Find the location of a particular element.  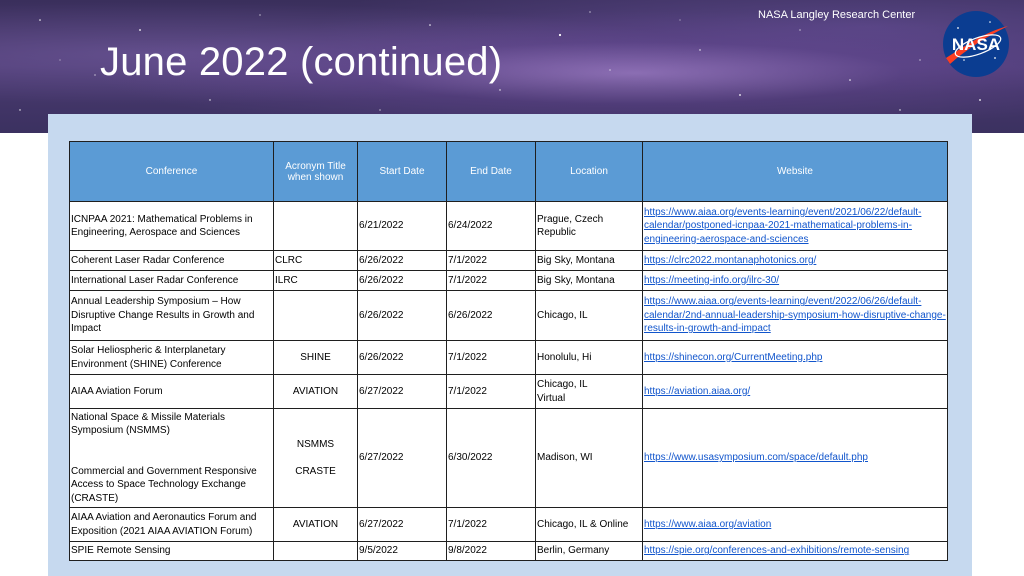

header-end-date: End Date is located at coordinates (491, 171).